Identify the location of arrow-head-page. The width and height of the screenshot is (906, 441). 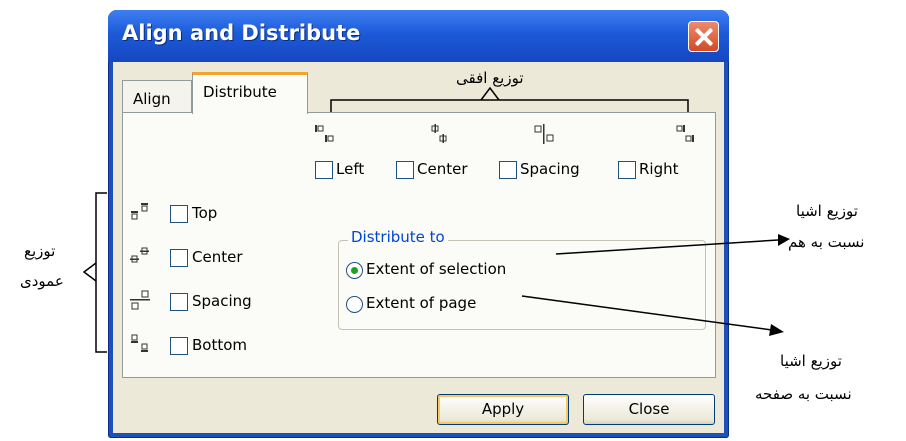
(776, 330).